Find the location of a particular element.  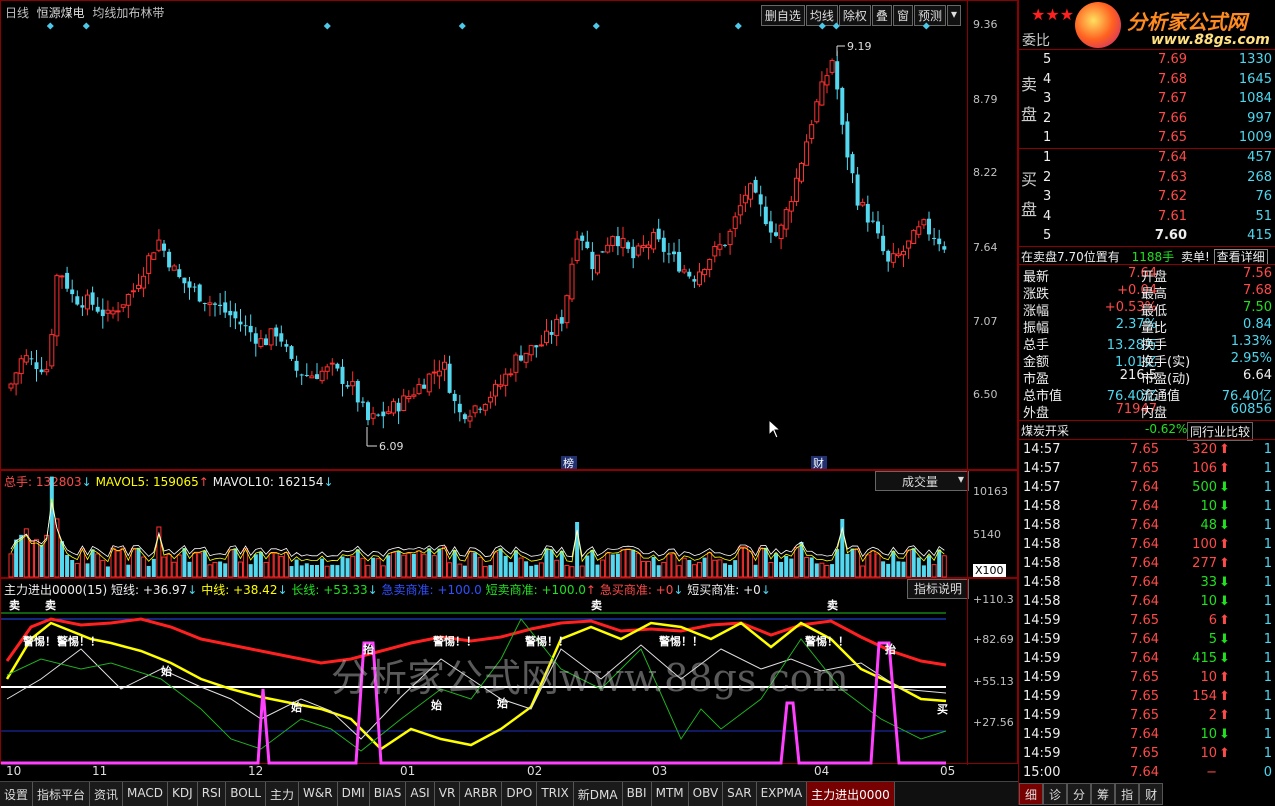

tick-row: 14:57 7.65 320 ⬆ 1 is located at coordinates (1147, 451).